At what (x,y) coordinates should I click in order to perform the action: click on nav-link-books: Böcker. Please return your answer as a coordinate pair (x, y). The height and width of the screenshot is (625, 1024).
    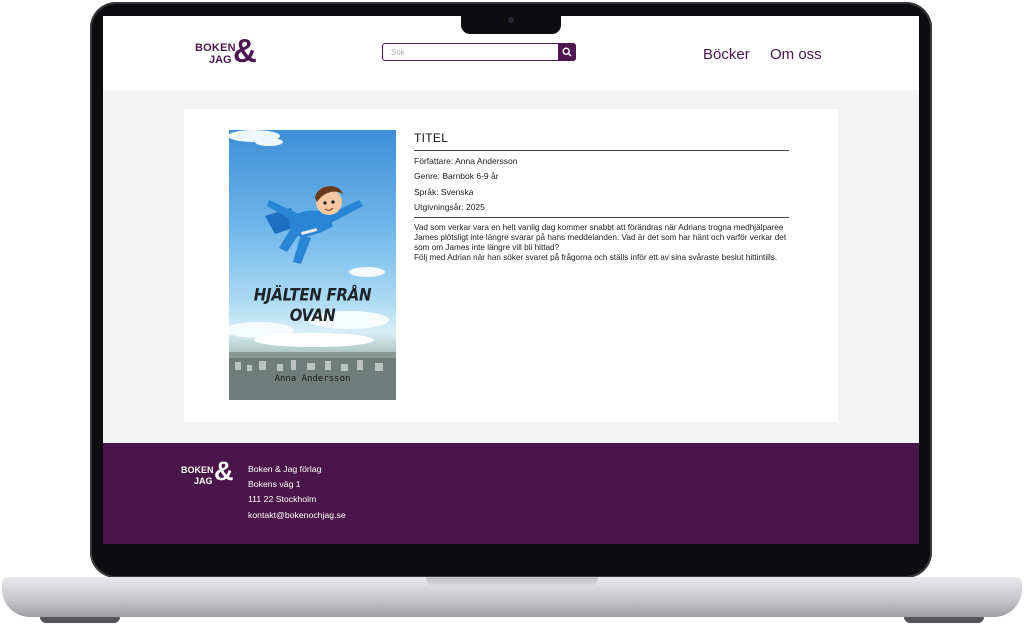
    Looking at the image, I should click on (726, 54).